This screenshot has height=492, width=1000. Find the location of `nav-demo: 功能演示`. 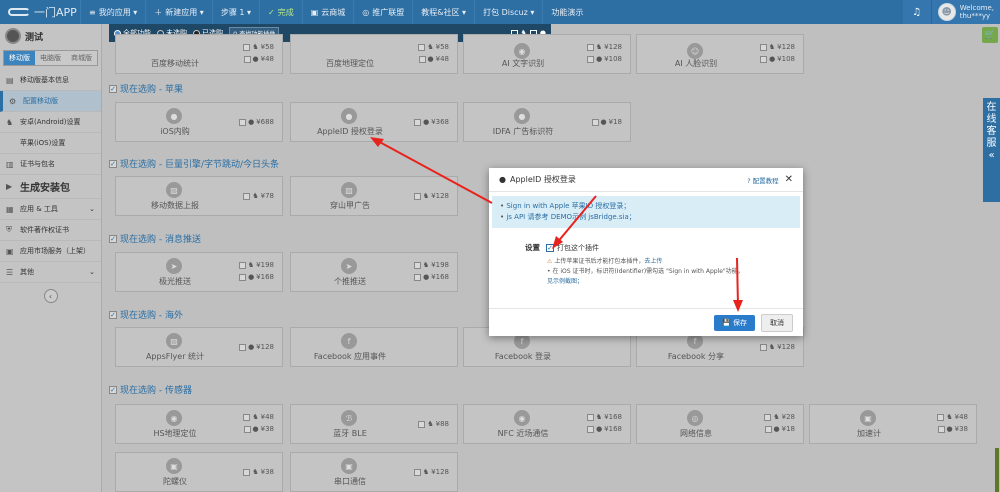

nav-demo: 功能演示 is located at coordinates (566, 12).